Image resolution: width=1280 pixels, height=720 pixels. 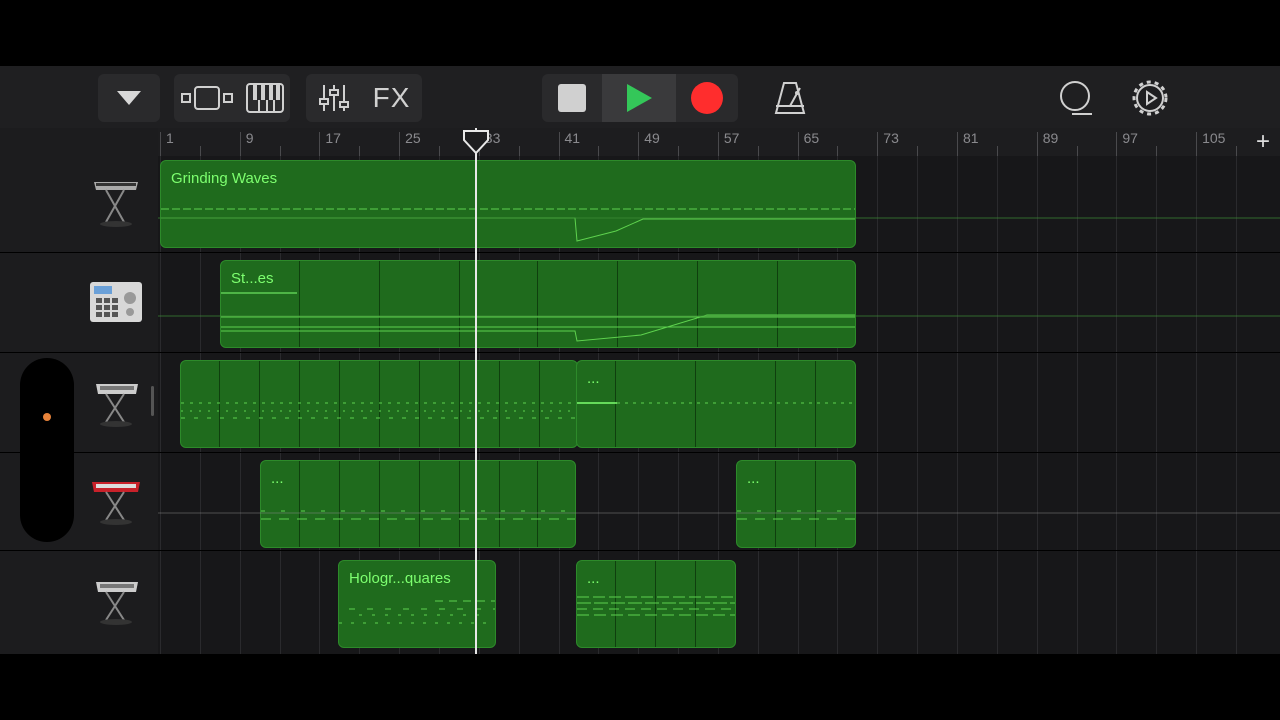 I want to click on keyboard-icon, so click(x=264, y=98).